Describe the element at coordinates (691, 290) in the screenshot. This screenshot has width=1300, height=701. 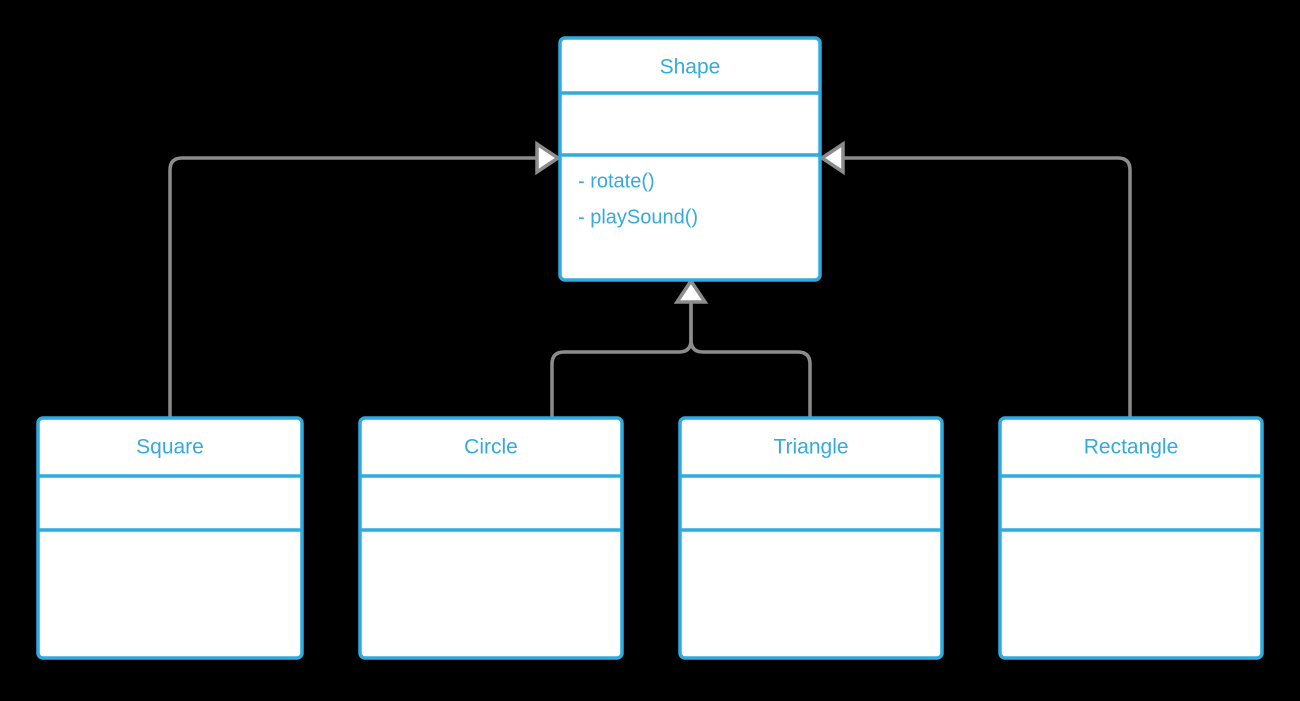
I see `generalization-arrowhead-bottom-icon` at that location.